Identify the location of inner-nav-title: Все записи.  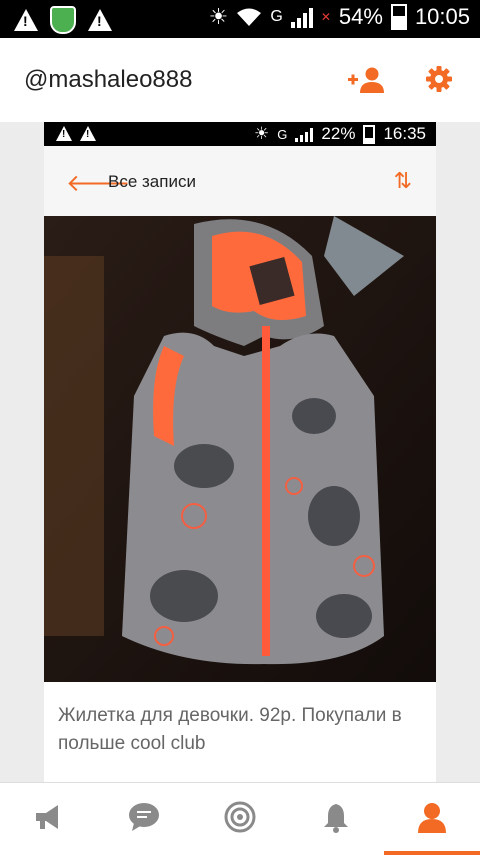
(152, 181).